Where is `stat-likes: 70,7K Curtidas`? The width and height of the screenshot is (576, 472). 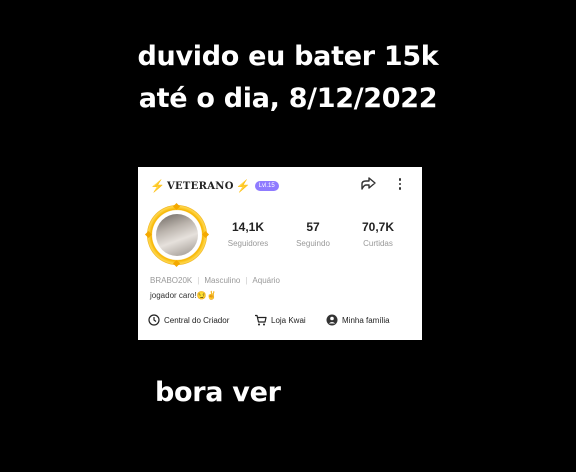
stat-likes: 70,7K Curtidas is located at coordinates (378, 234).